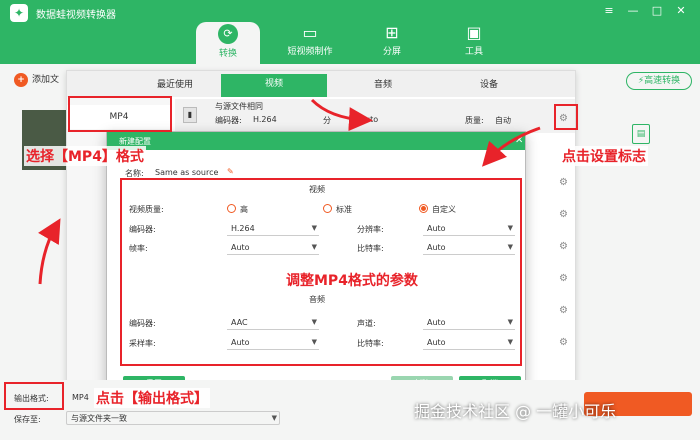 The image size is (700, 440). I want to click on watermark: 掘金技术社区 @ 一罐小可乐, so click(515, 411).